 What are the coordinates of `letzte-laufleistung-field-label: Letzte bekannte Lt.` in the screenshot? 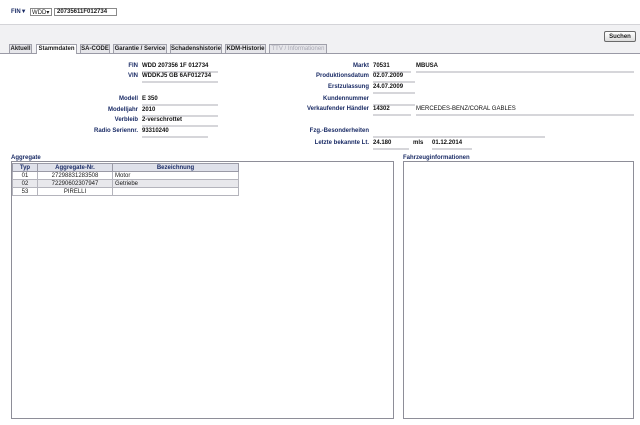 It's located at (341, 143).